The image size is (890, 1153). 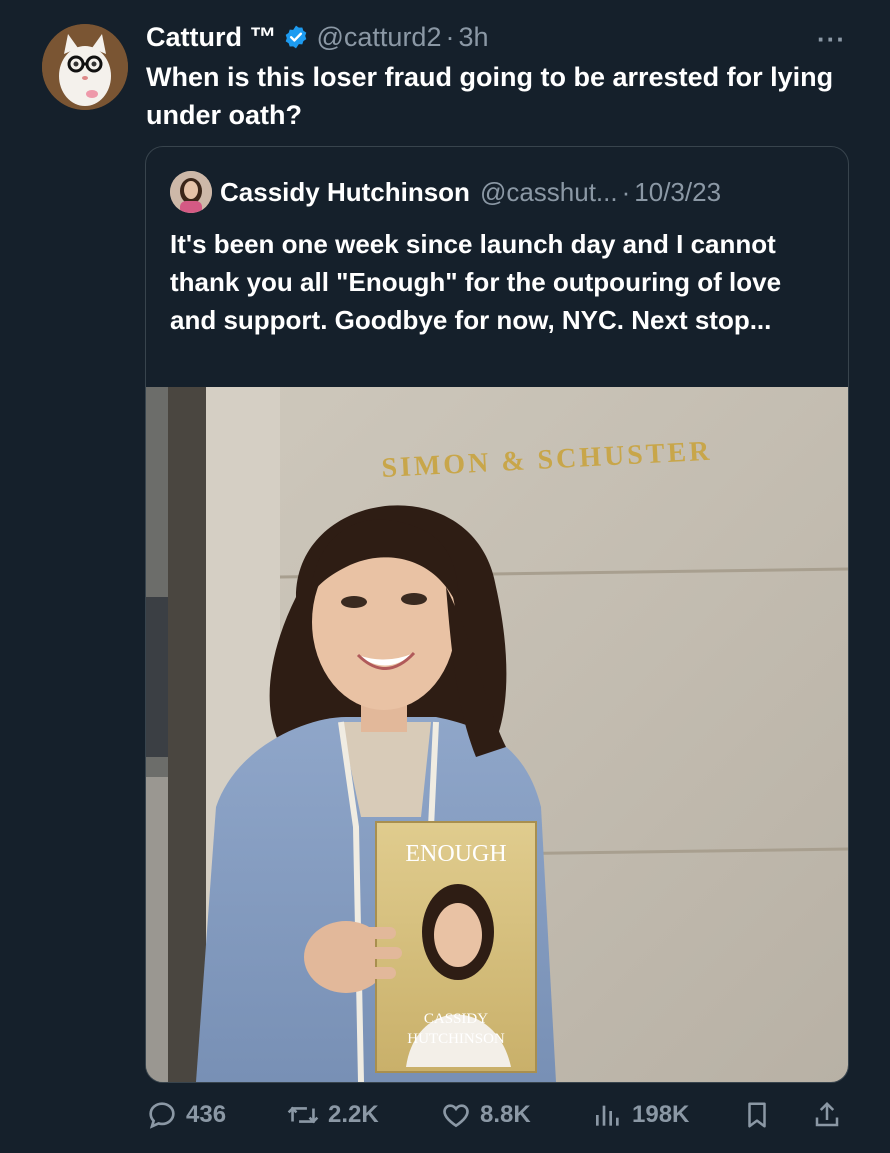 I want to click on tweet-timestamp: 3h, so click(x=473, y=37).